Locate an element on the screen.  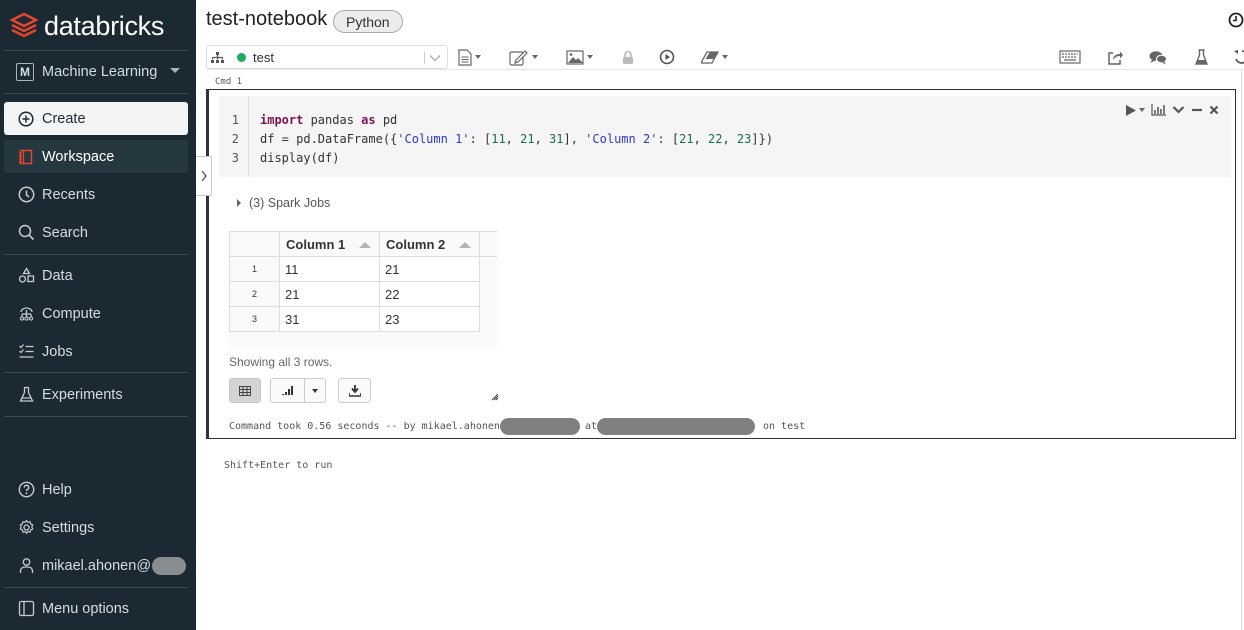
cell-actions is located at coordinates (1172, 110).